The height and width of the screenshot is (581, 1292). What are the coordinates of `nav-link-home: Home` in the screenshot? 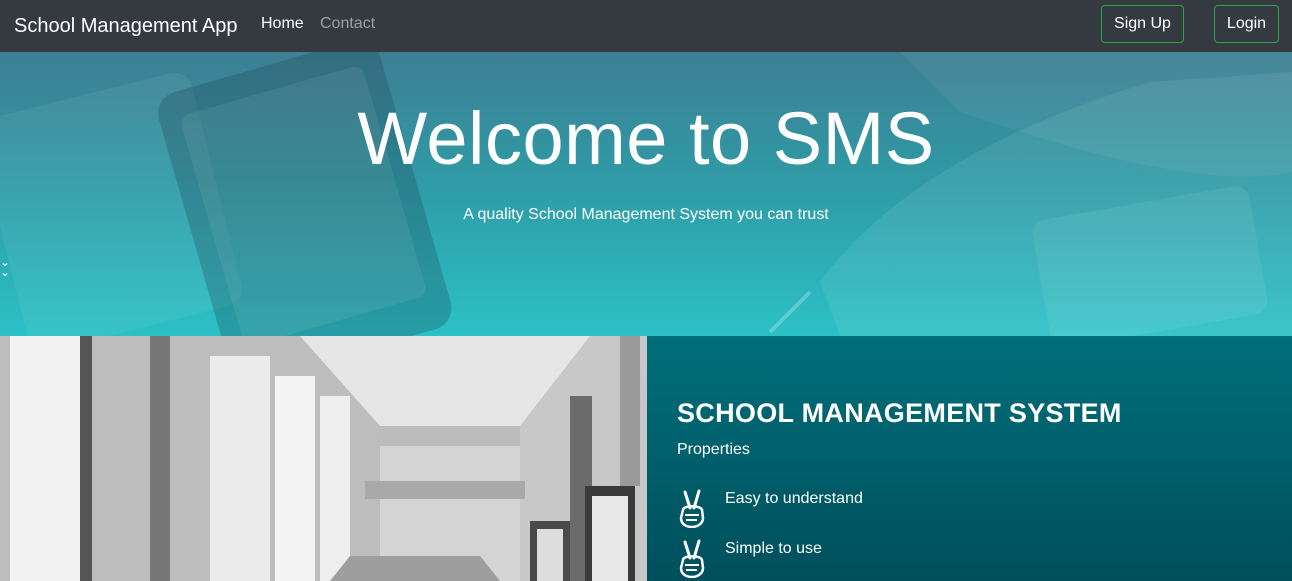 It's located at (282, 24).